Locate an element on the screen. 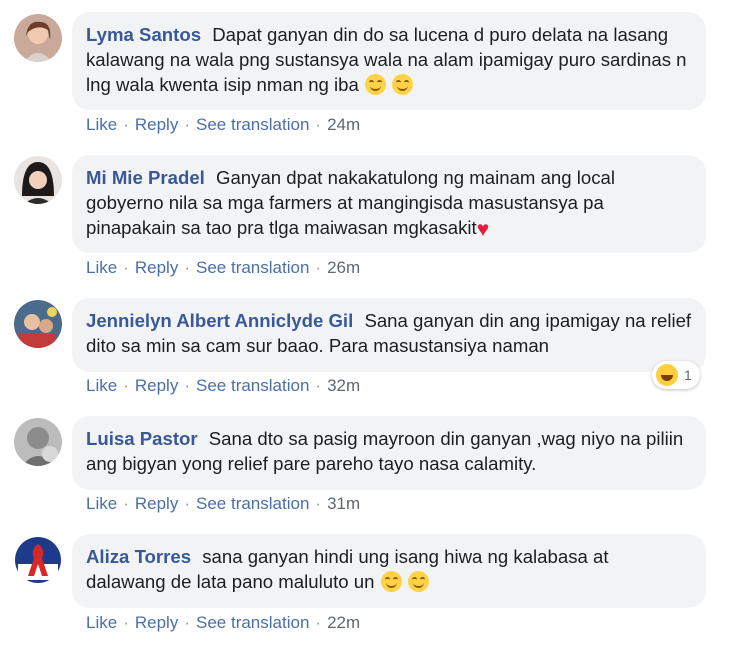 Image resolution: width=750 pixels, height=646 pixels. comment-actions: Like · Reply · See translation · 22m is located at coordinates (223, 623).